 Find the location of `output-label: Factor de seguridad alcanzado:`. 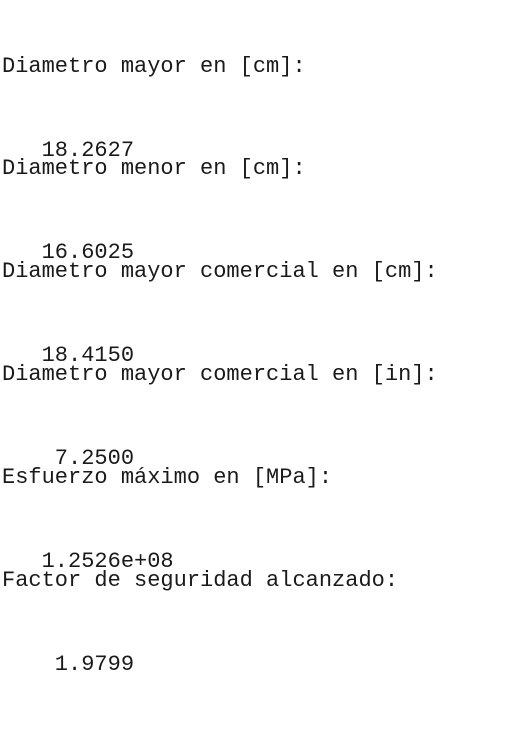

output-label: Factor de seguridad alcanzado: is located at coordinates (200, 580).